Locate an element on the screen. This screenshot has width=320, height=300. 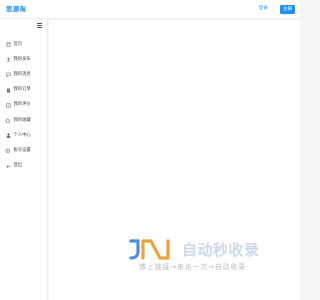
sidebar-item-my-orders: 我的订单 is located at coordinates (24, 90).